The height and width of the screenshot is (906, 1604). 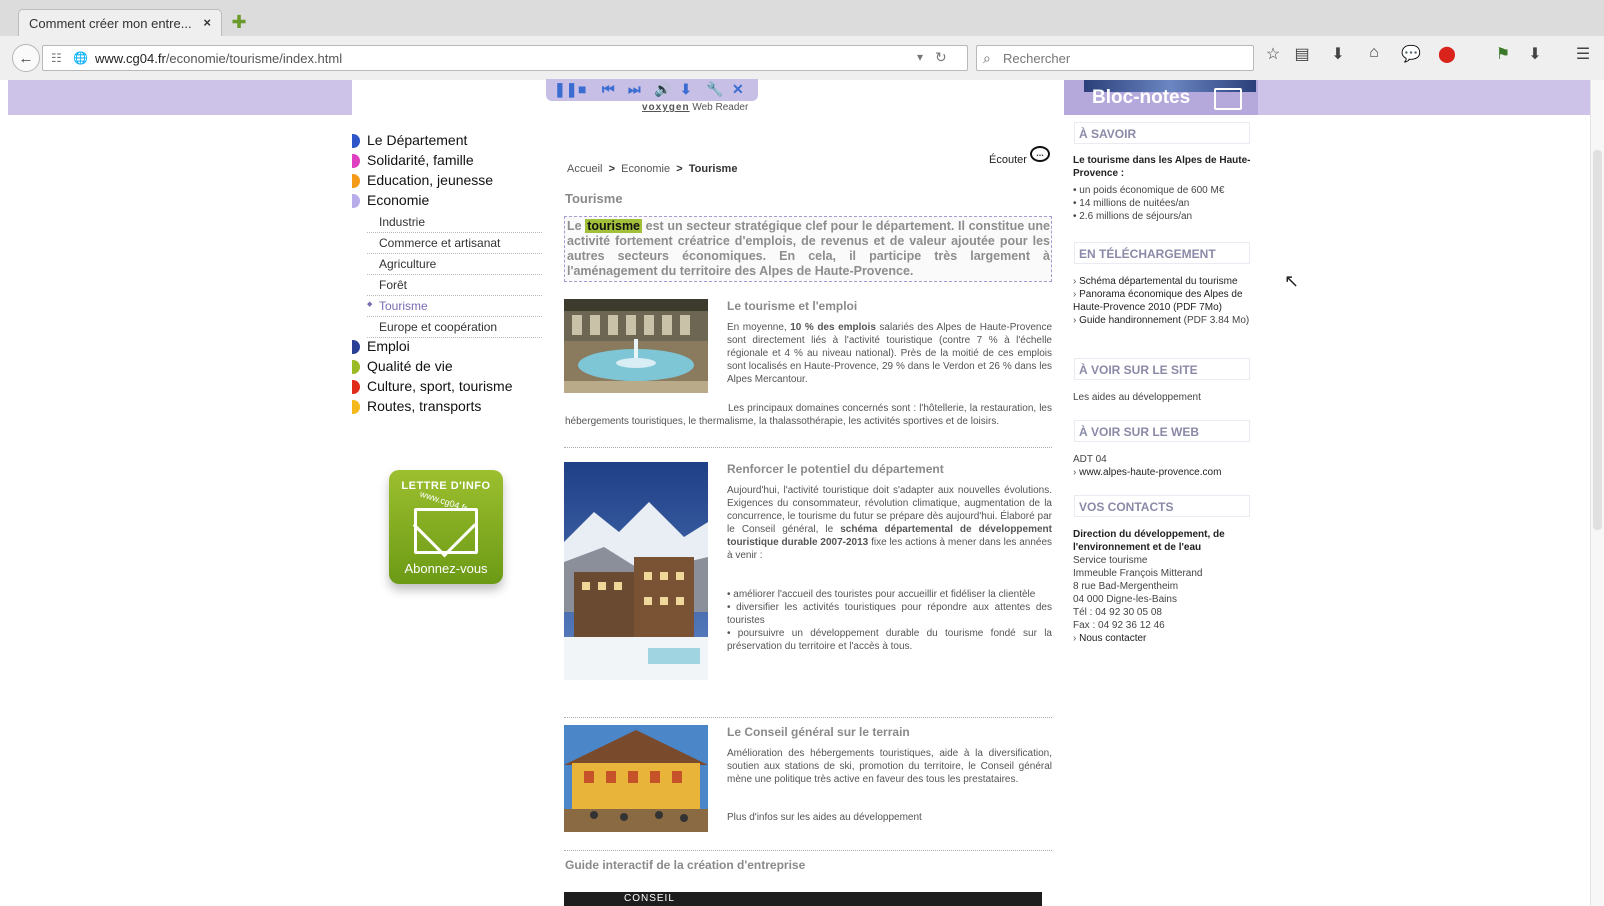 I want to click on menu-item: Culture, sport, tourisme, so click(x=447, y=388).